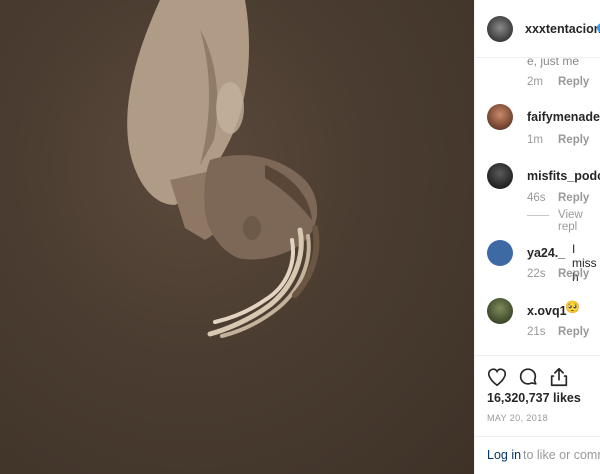 The width and height of the screenshot is (600, 474). What do you see at coordinates (536, 332) in the screenshot?
I see `comment-time: 21s` at bounding box center [536, 332].